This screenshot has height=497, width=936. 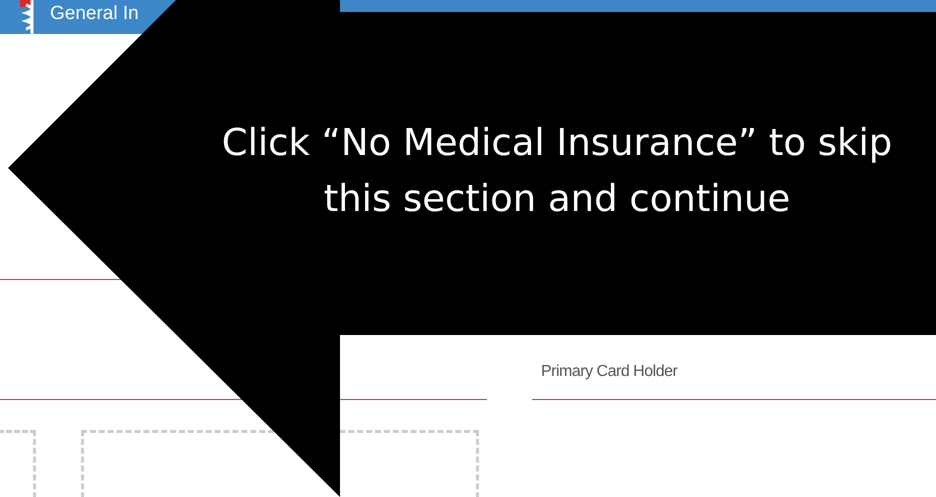 What do you see at coordinates (609, 372) in the screenshot?
I see `section-label: Primary Card Holder` at bounding box center [609, 372].